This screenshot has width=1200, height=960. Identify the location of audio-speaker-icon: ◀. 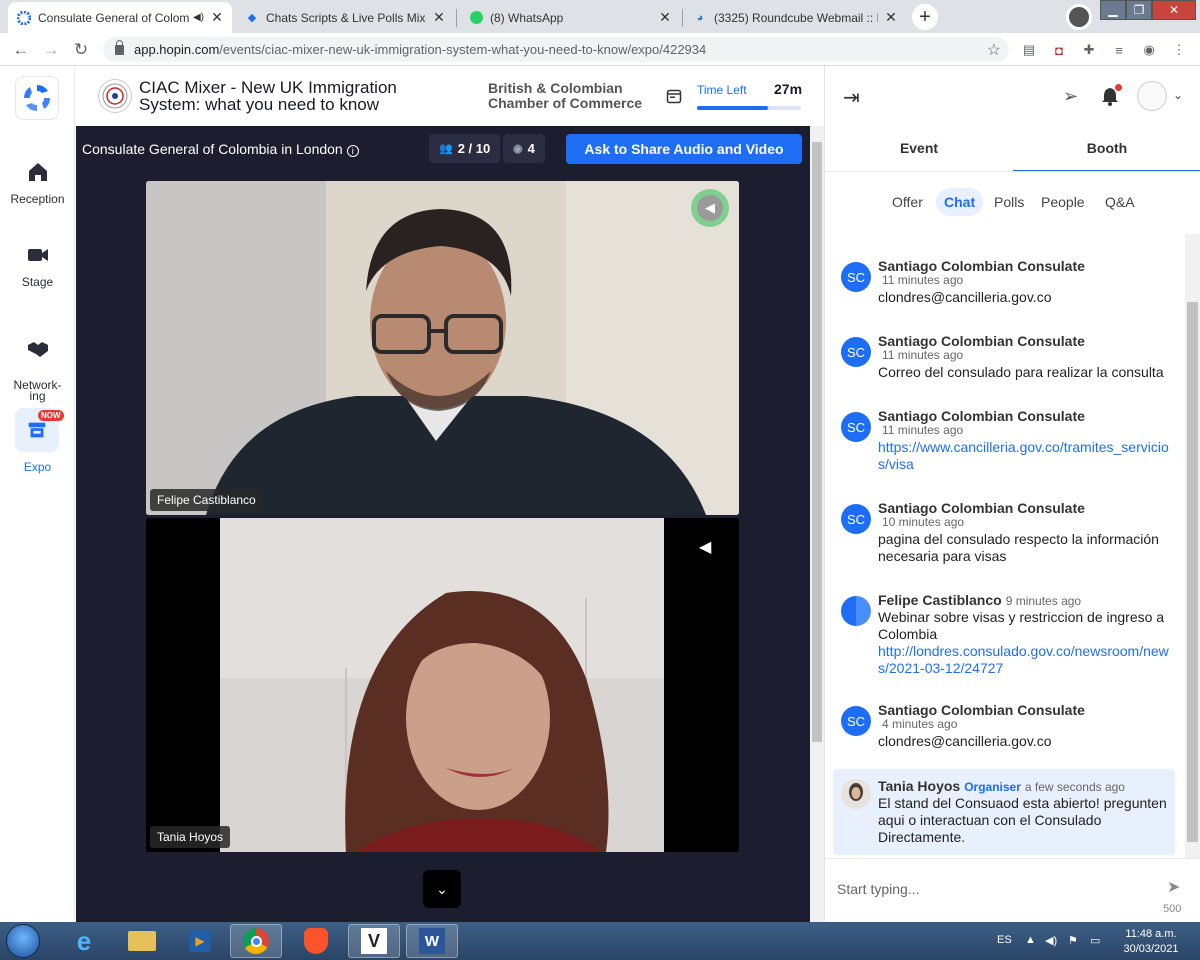
(705, 547).